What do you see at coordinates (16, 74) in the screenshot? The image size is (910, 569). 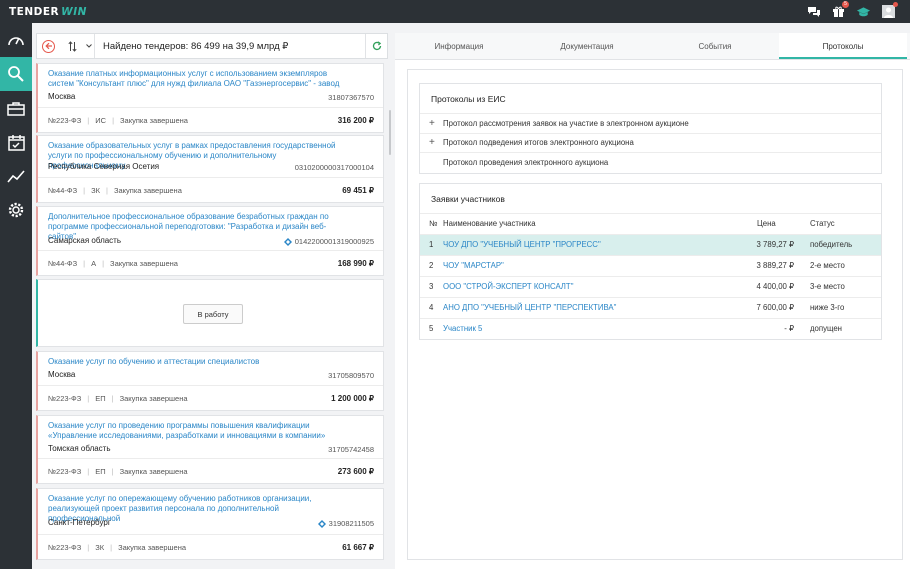 I see `sidebar-item-search` at bounding box center [16, 74].